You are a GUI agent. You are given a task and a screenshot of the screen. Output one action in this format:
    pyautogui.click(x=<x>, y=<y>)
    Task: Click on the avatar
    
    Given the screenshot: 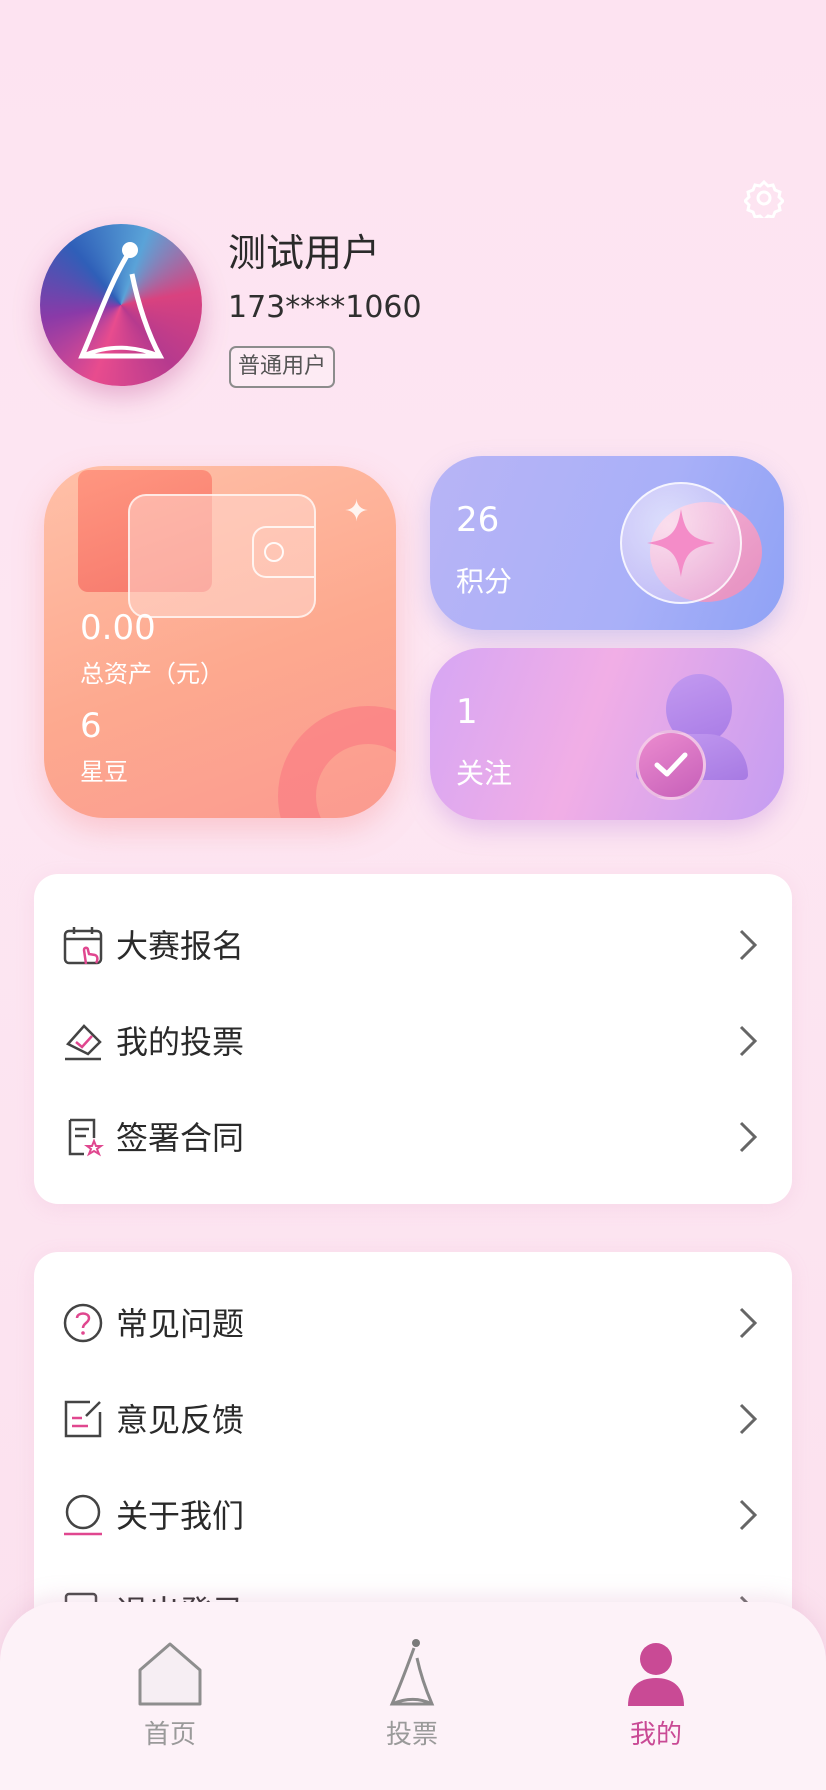 What is the action you would take?
    pyautogui.click(x=121, y=305)
    